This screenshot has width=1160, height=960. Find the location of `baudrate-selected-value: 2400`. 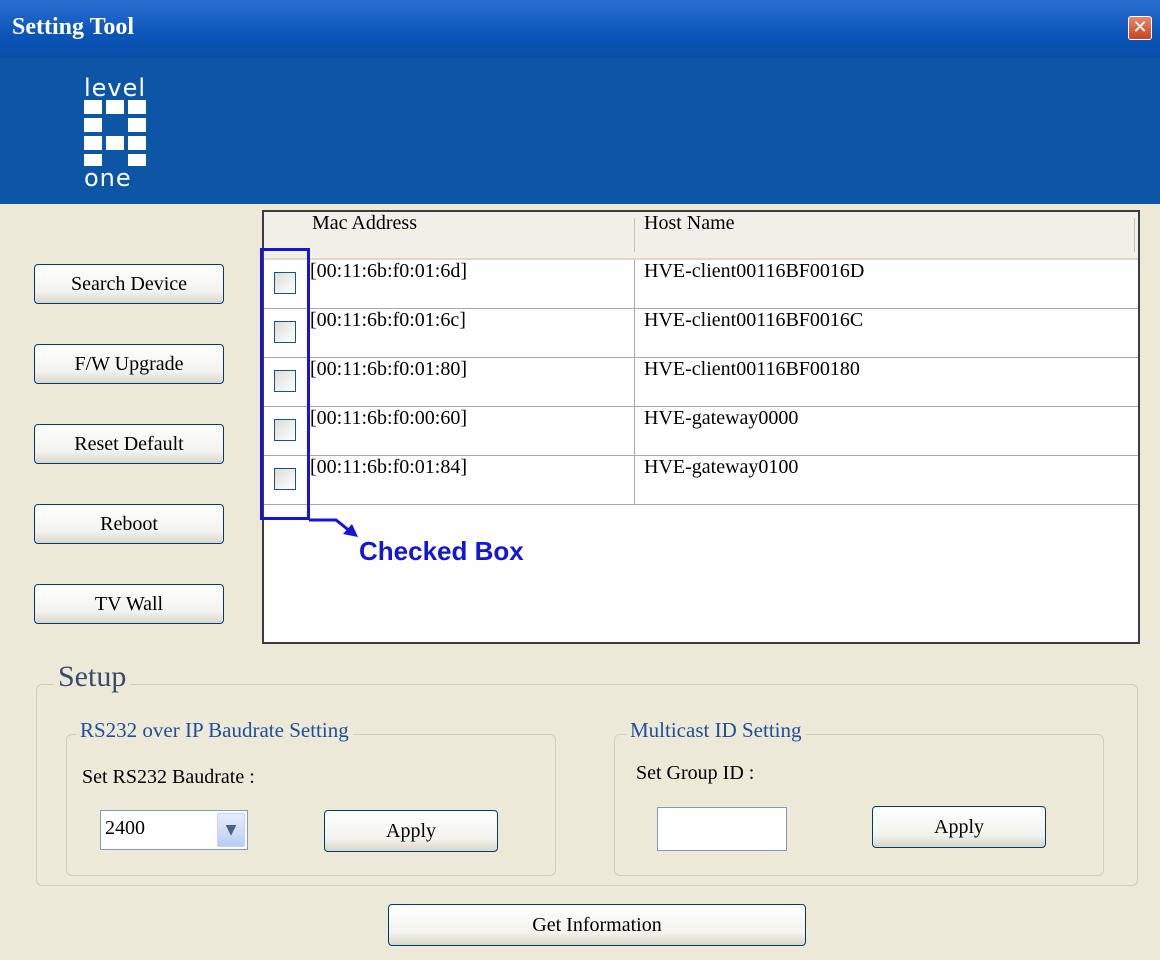

baudrate-selected-value: 2400 is located at coordinates (125, 828).